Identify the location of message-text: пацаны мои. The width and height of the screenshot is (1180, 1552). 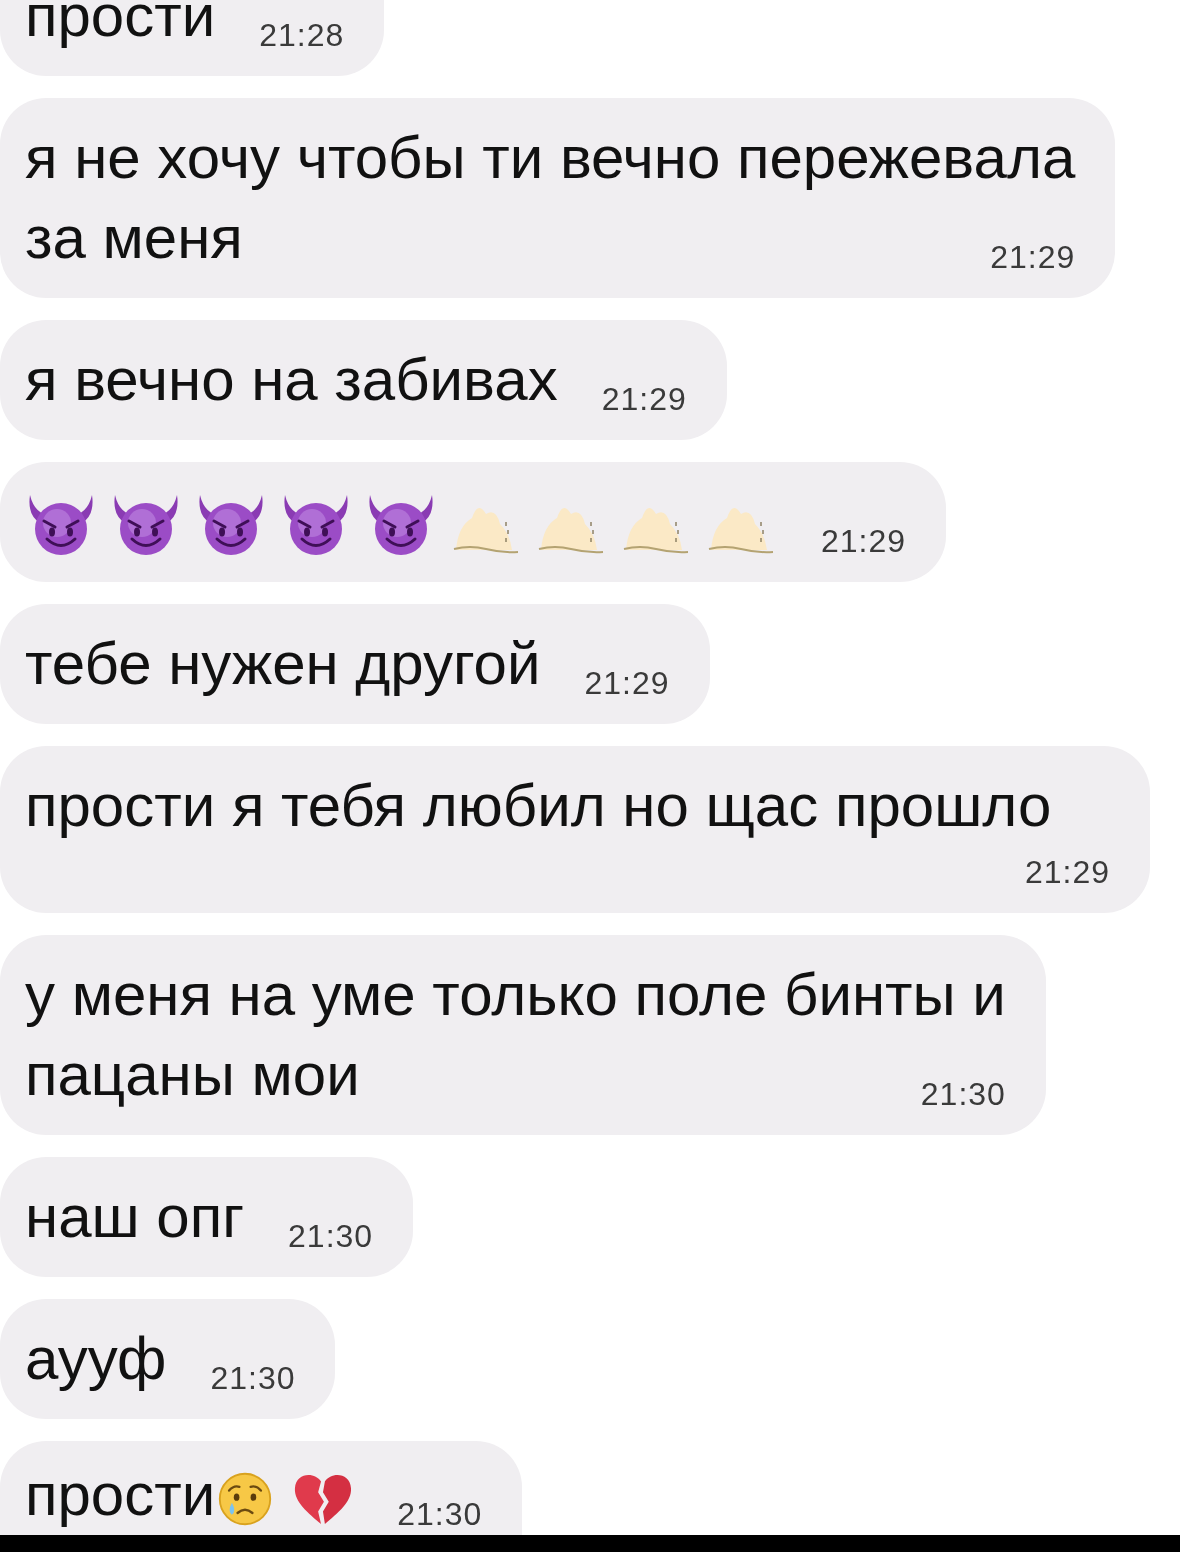
(192, 1074).